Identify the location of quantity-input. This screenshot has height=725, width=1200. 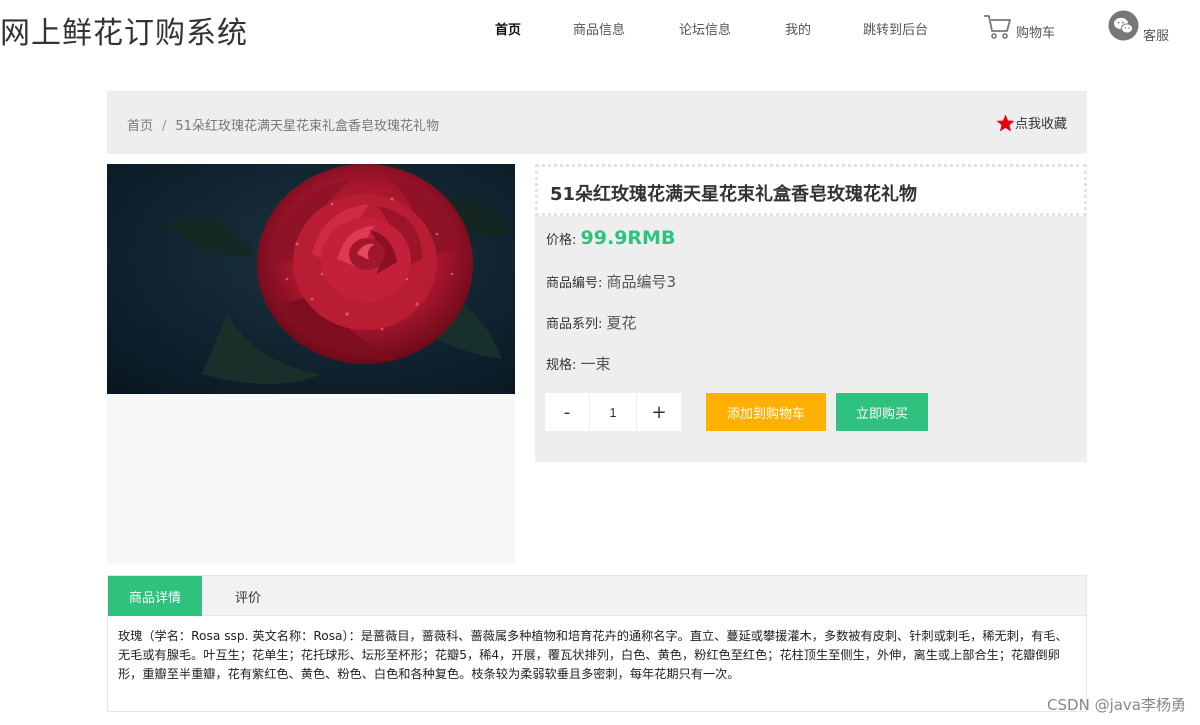
(613, 412).